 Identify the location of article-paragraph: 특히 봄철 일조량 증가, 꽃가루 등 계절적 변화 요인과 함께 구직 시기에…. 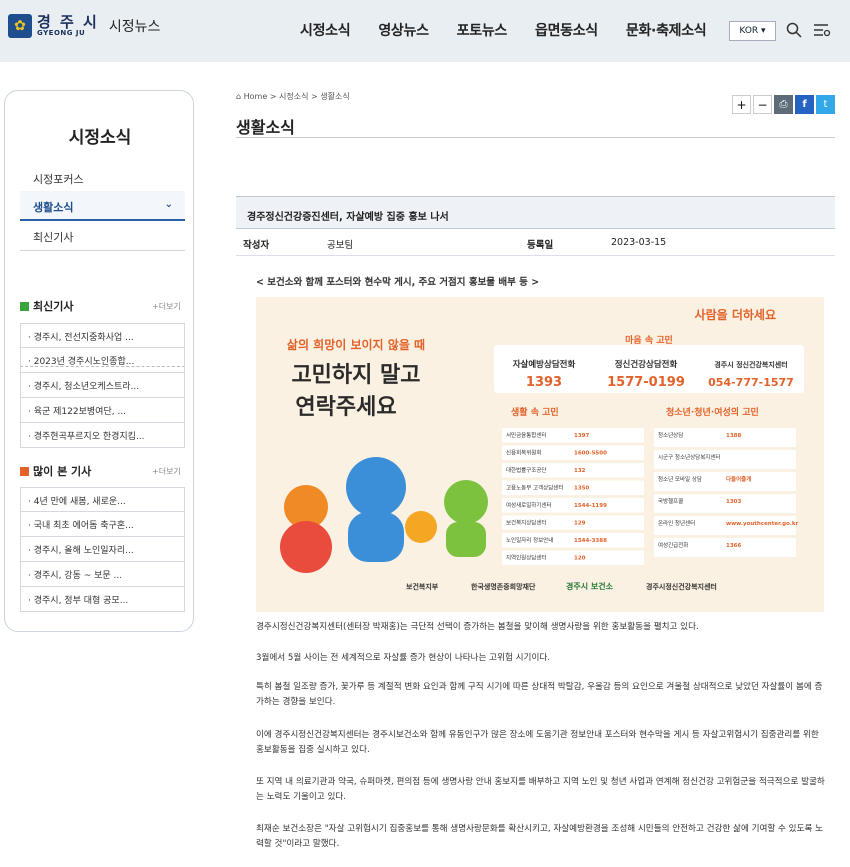
(539, 694).